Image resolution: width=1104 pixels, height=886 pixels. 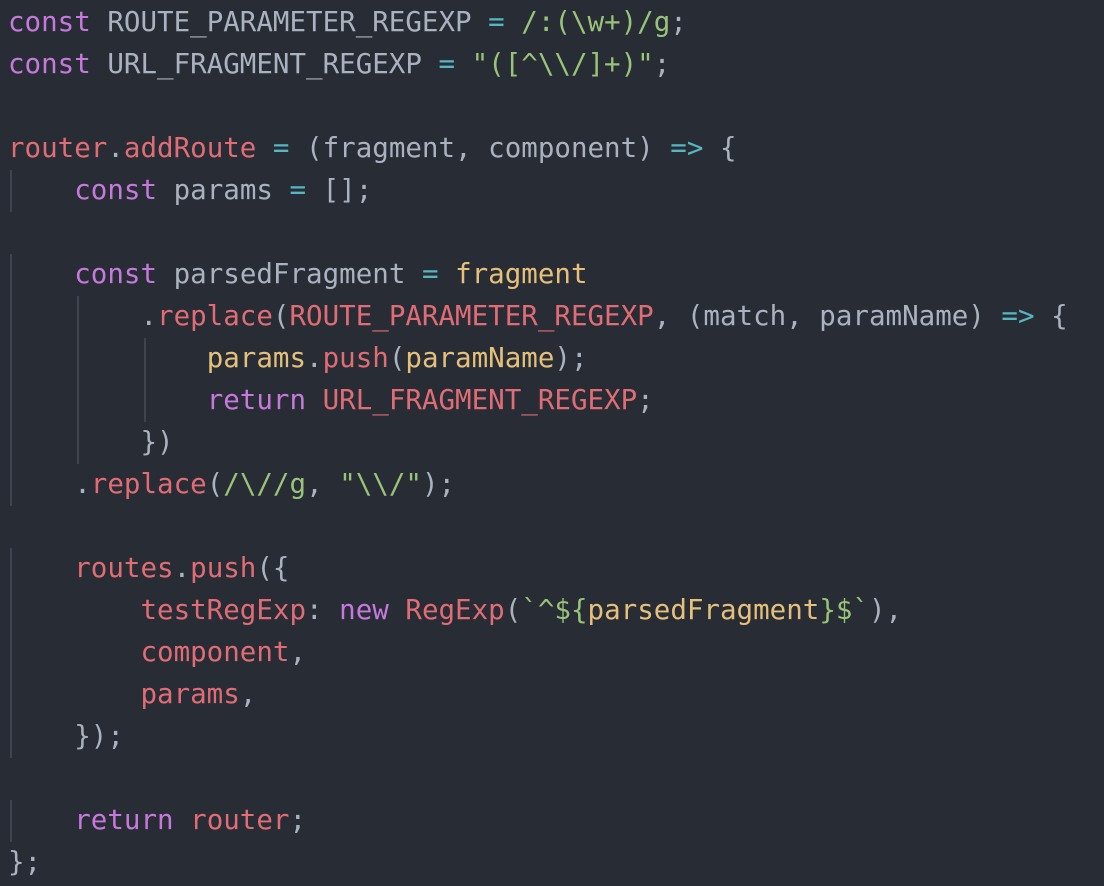 What do you see at coordinates (124, 568) in the screenshot?
I see `code-token: routes` at bounding box center [124, 568].